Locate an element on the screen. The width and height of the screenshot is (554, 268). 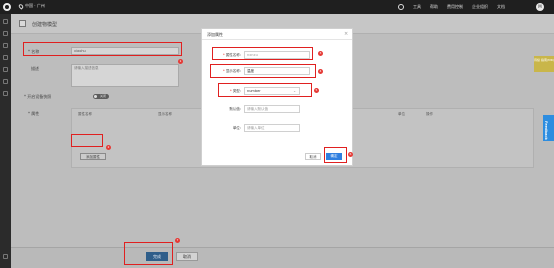
default-label: 默认值: is located at coordinates (235, 109).